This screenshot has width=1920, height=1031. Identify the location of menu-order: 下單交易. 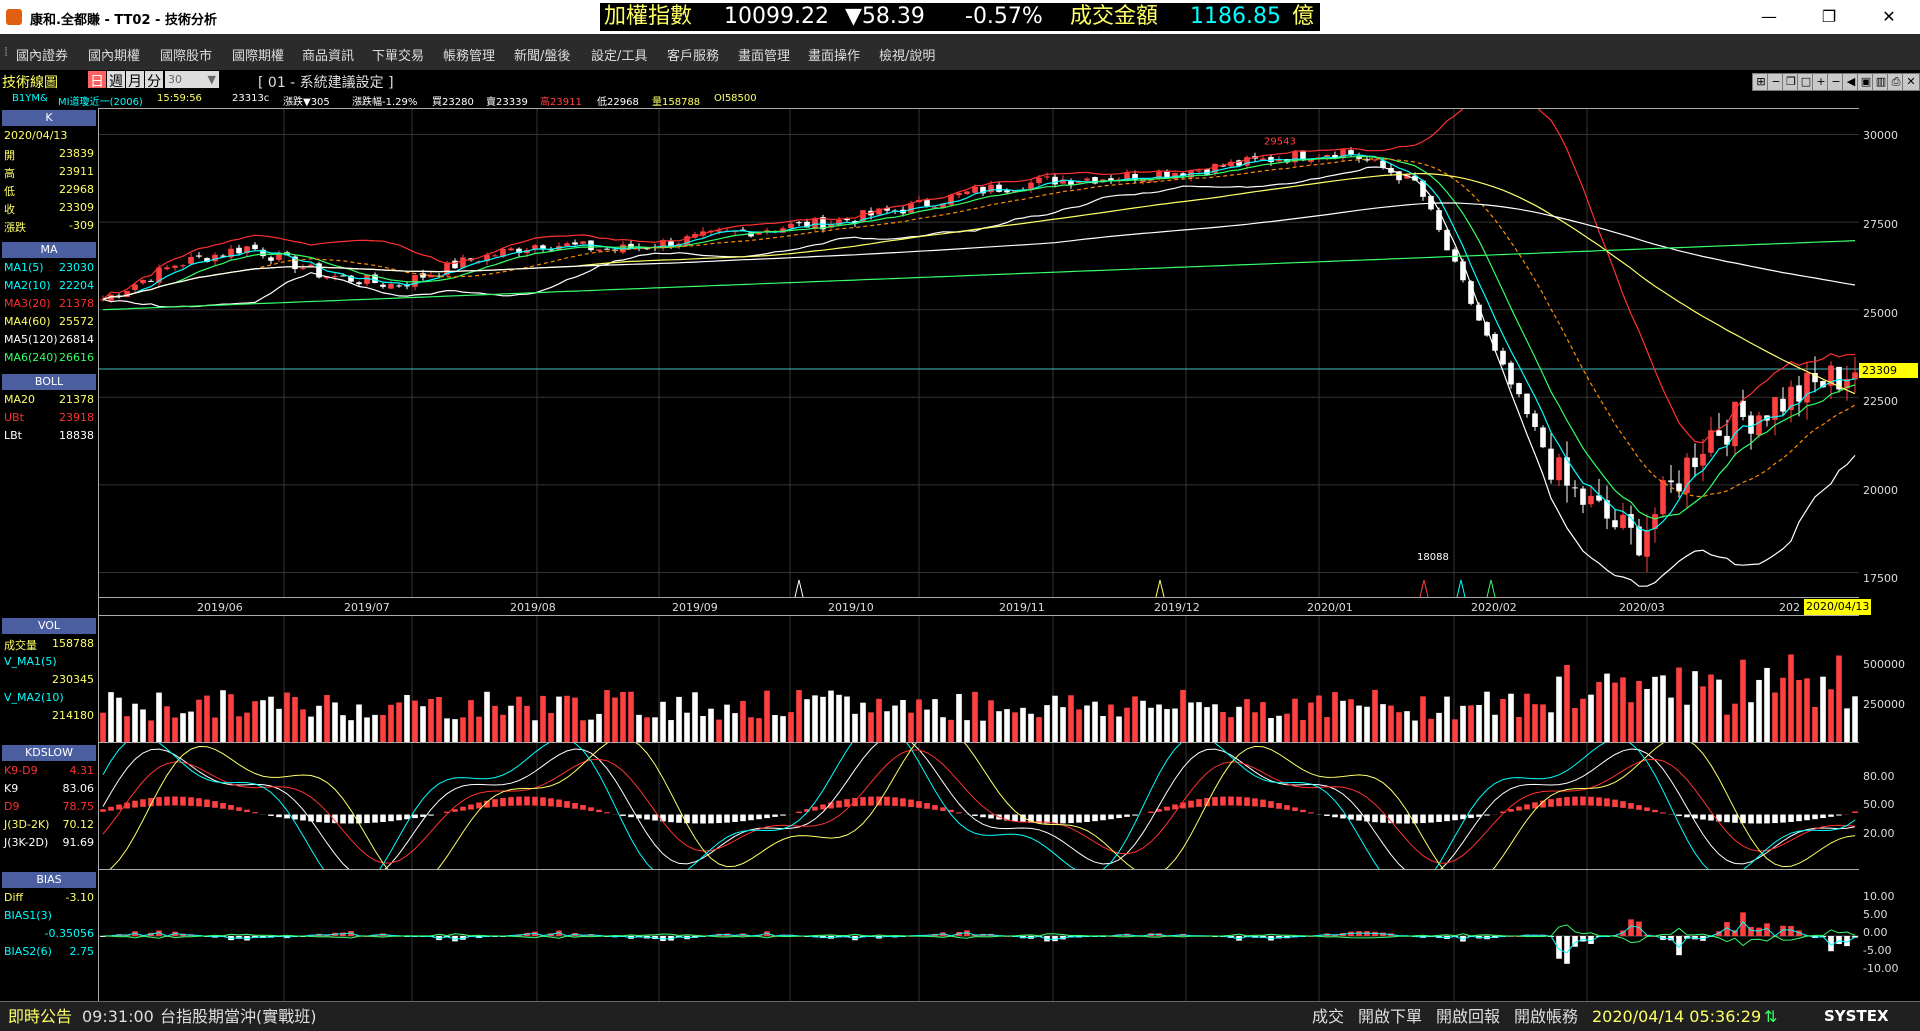
(398, 54).